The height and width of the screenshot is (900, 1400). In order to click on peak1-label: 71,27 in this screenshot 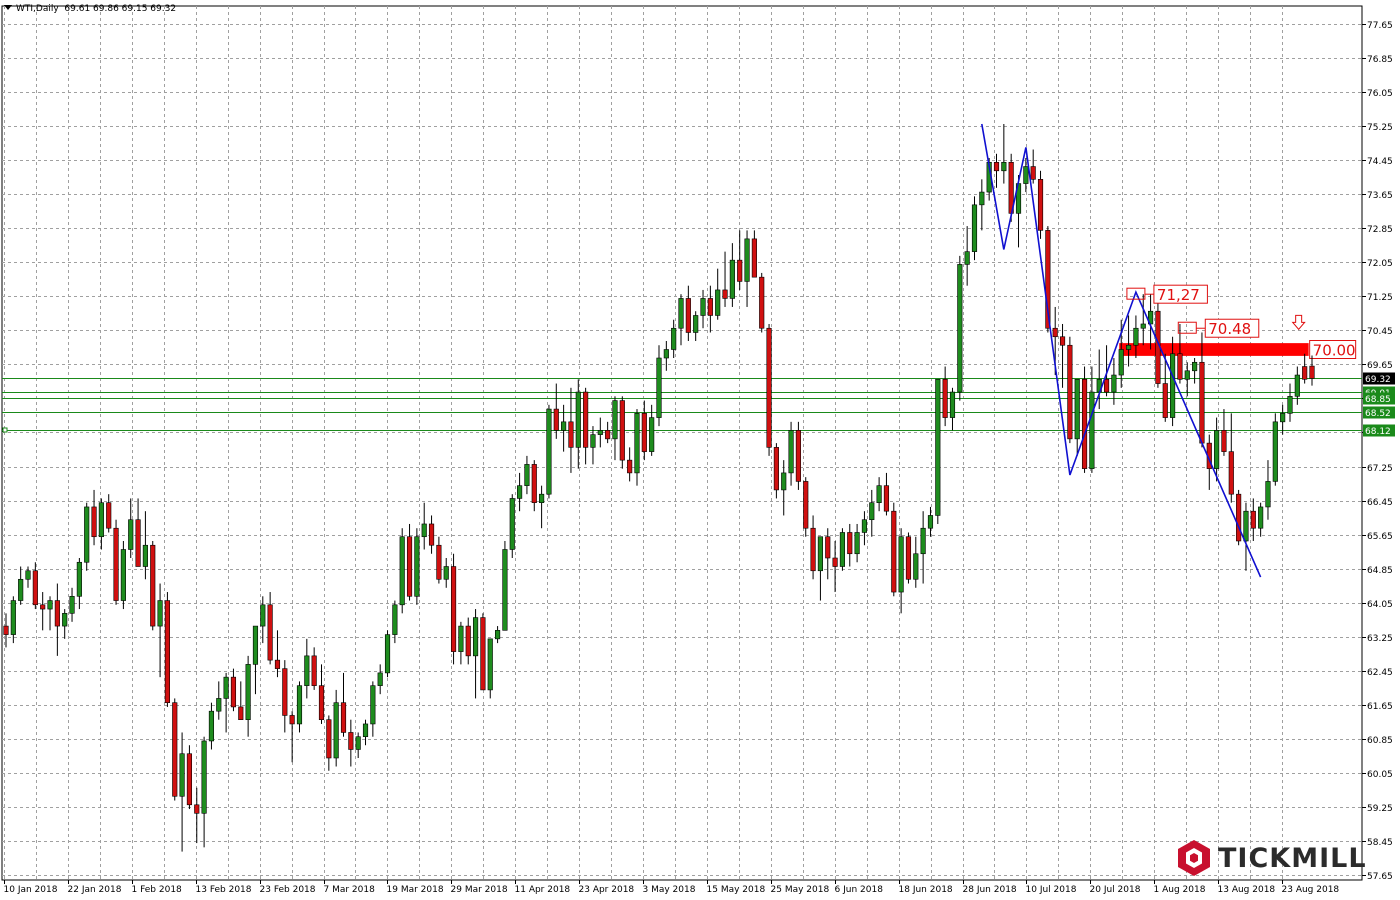, I will do `click(1178, 295)`.